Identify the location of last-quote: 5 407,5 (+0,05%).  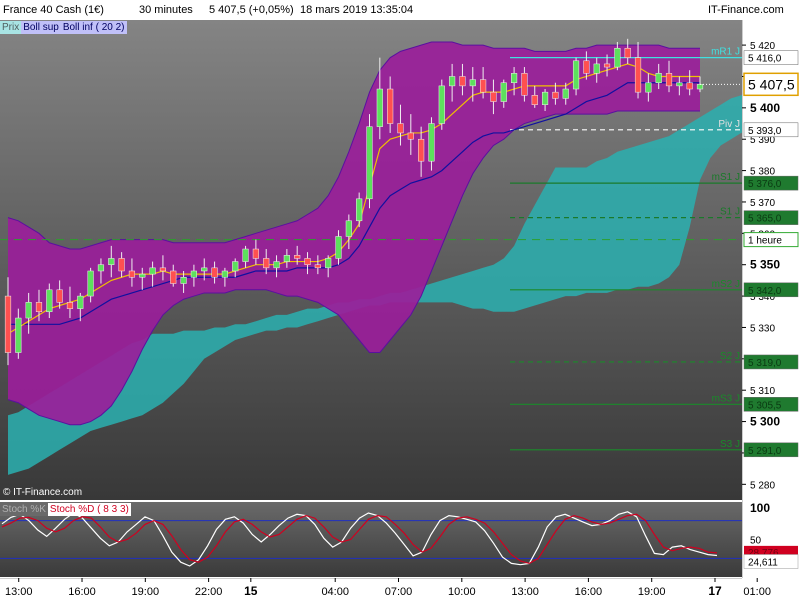
(251, 10).